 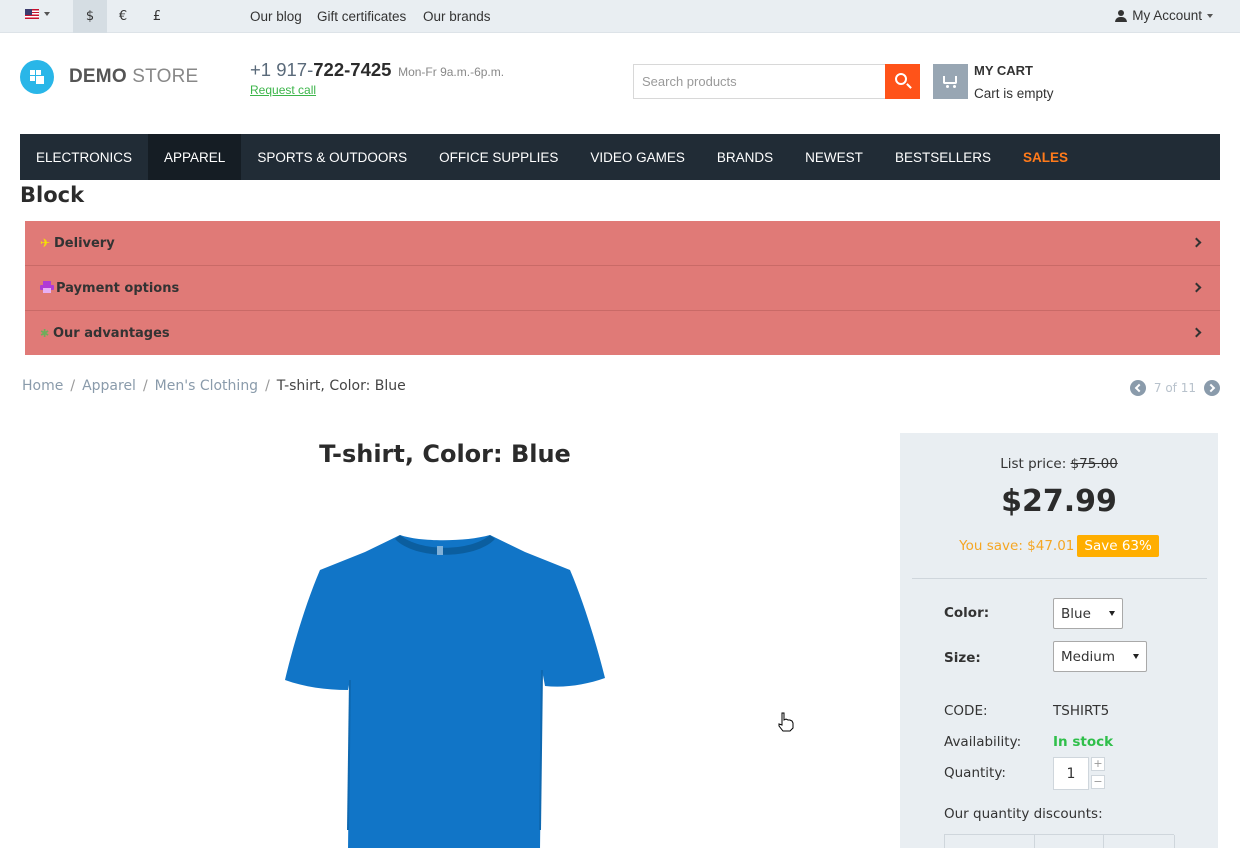 I want to click on nav-sales: SALES, so click(x=1045, y=157).